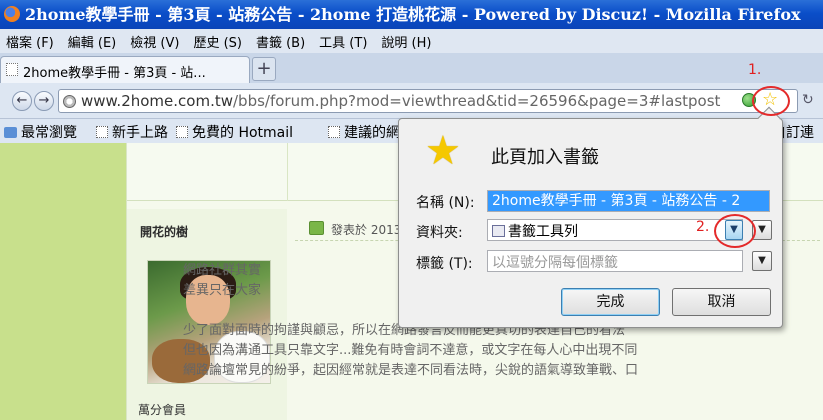  What do you see at coordinates (808, 100) in the screenshot?
I see `reload-icon: ↻` at bounding box center [808, 100].